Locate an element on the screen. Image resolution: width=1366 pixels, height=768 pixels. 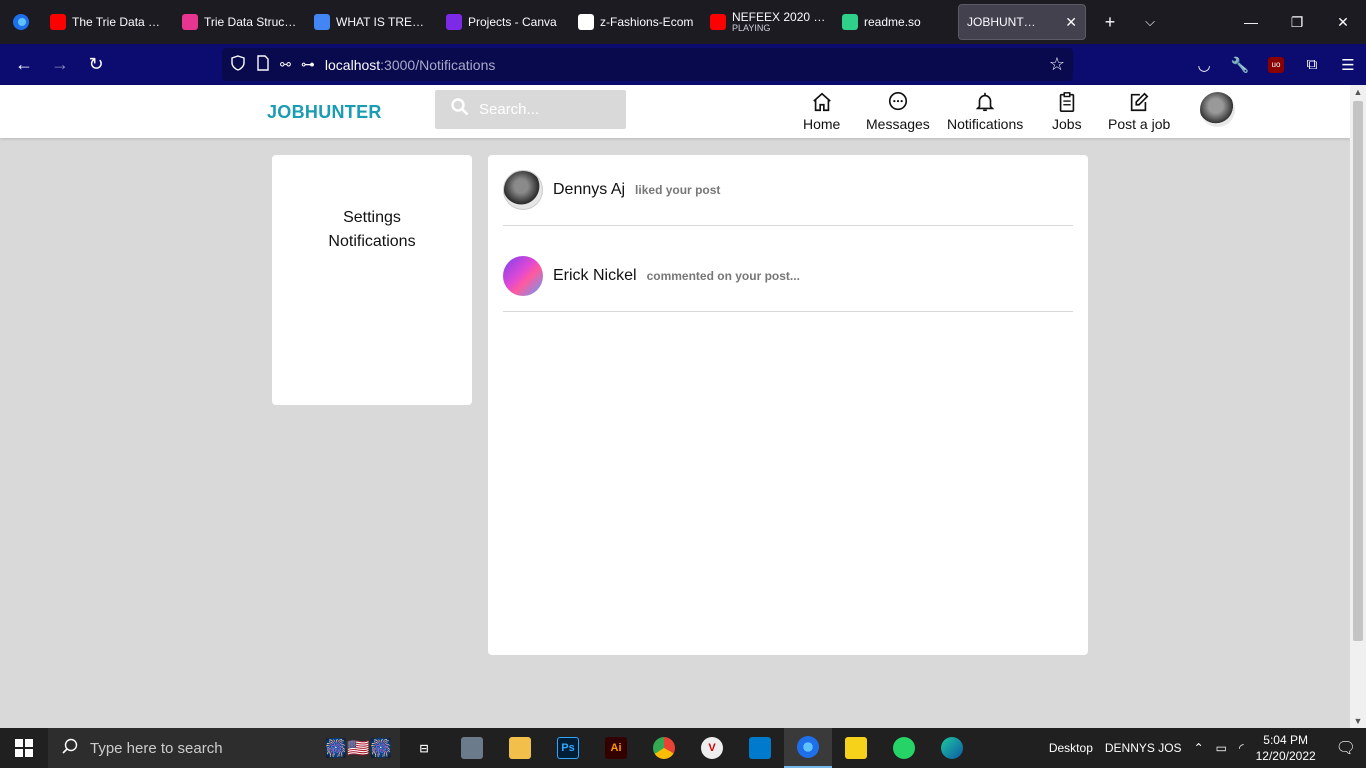
close-tab-icon: ✕ is located at coordinates (1071, 22).